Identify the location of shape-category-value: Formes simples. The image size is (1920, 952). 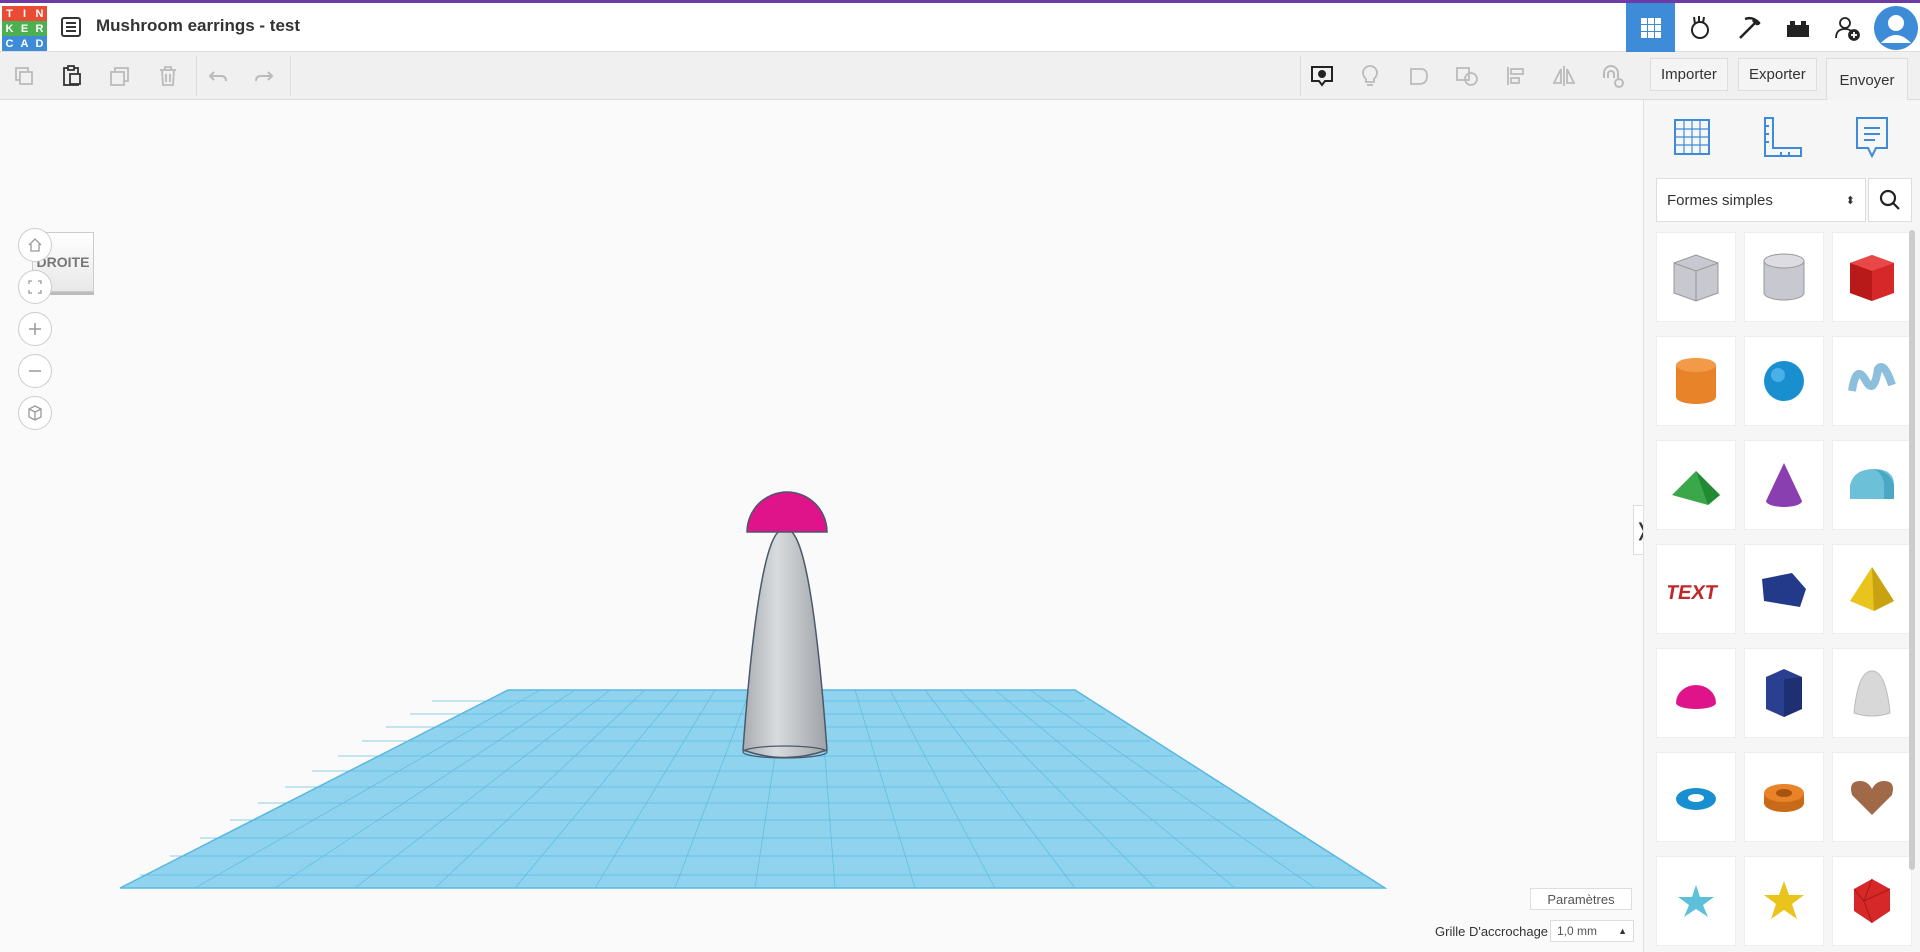
(1720, 200).